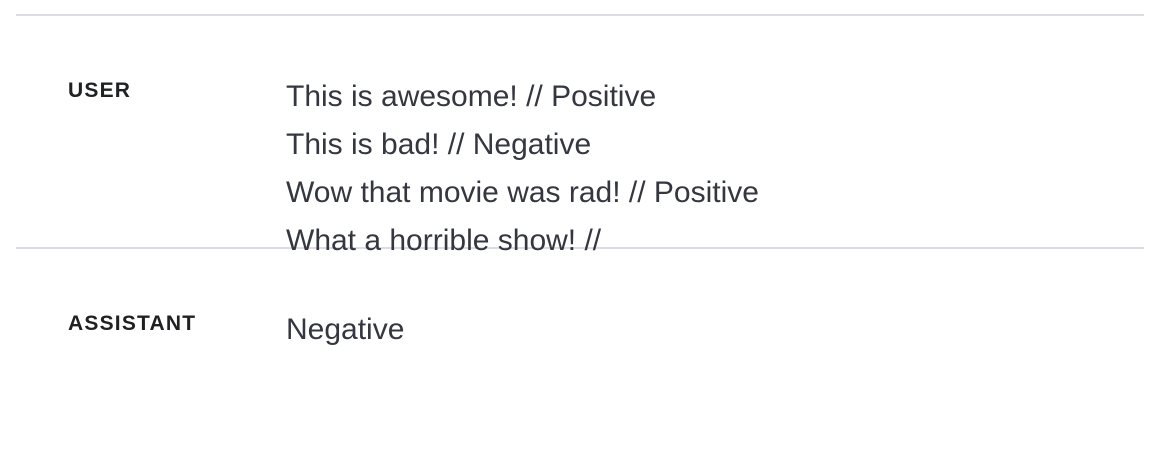 The width and height of the screenshot is (1164, 450). Describe the element at coordinates (471, 96) in the screenshot. I see `message-line: This is awesome! // Positive` at that location.